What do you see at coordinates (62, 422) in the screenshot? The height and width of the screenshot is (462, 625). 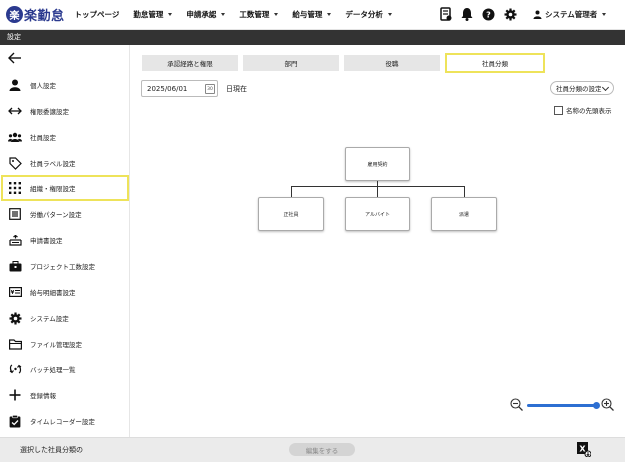 I see `sidebar-item-label: タイムレコーダー設定` at bounding box center [62, 422].